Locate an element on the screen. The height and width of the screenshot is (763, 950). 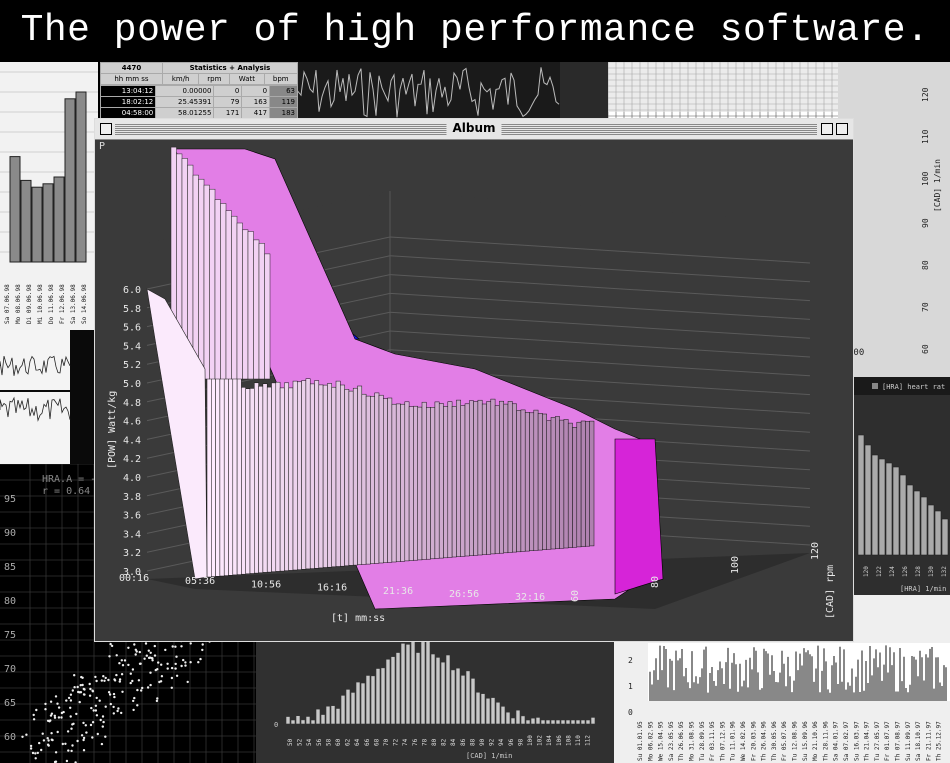
album-xtick: 26:56 is located at coordinates (464, 594).